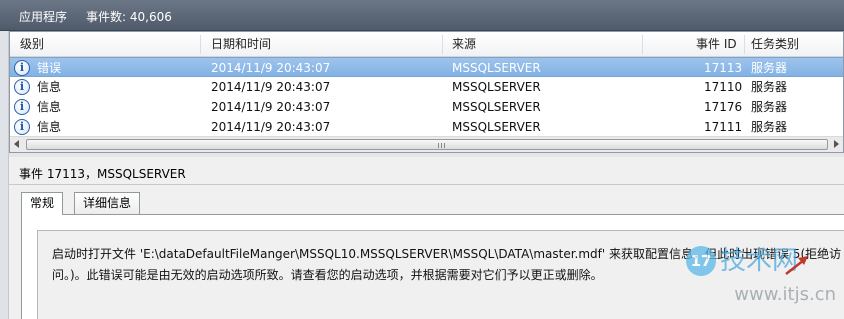  I want to click on cell-event-id: 17113, so click(723, 68).